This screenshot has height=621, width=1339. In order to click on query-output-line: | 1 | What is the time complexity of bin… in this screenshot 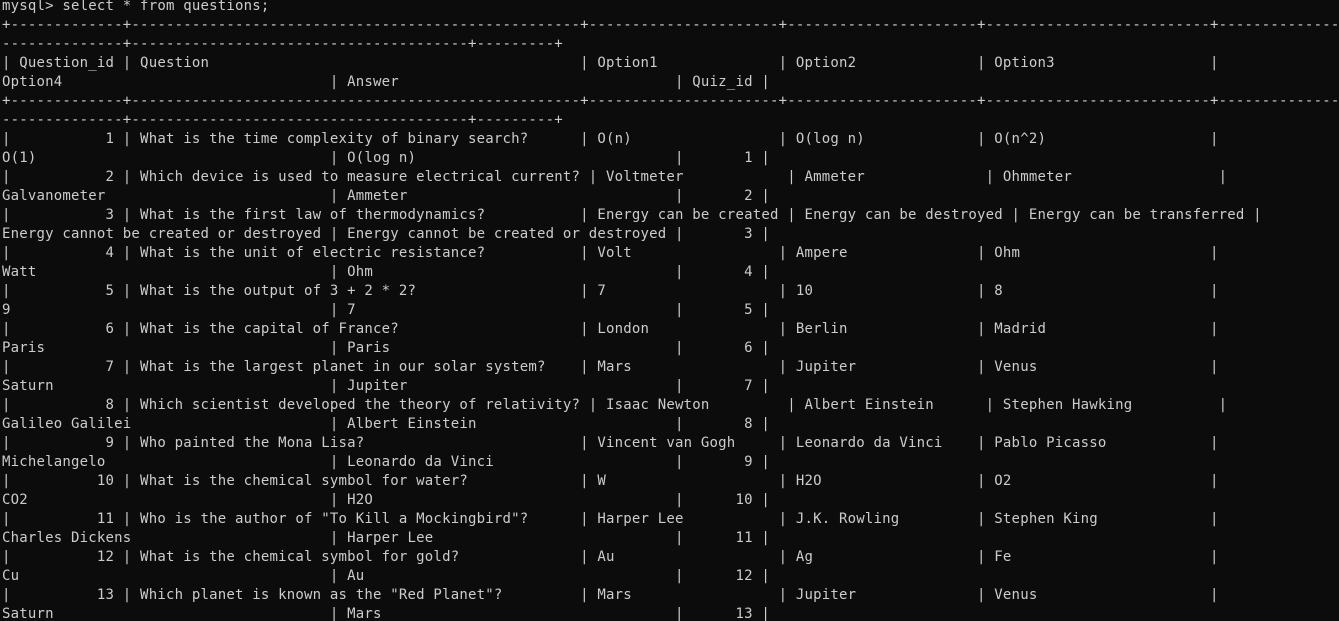, I will do `click(610, 139)`.